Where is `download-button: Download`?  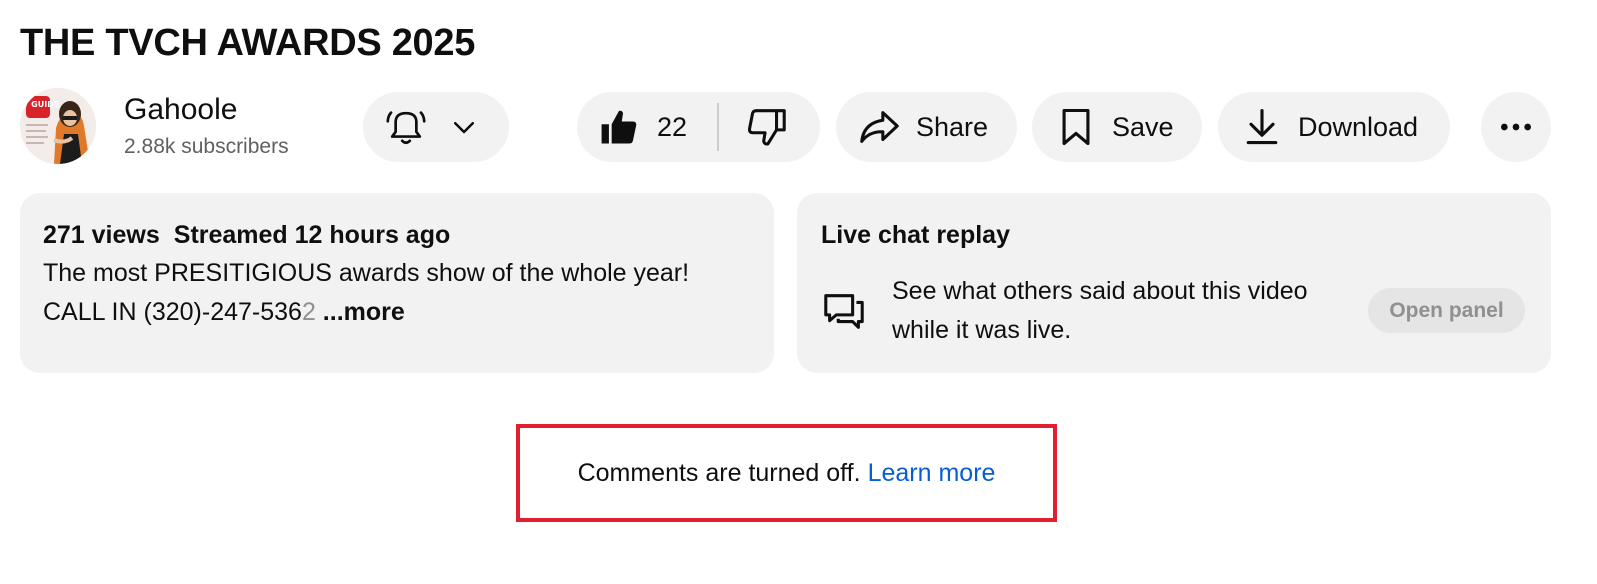 download-button: Download is located at coordinates (1334, 127).